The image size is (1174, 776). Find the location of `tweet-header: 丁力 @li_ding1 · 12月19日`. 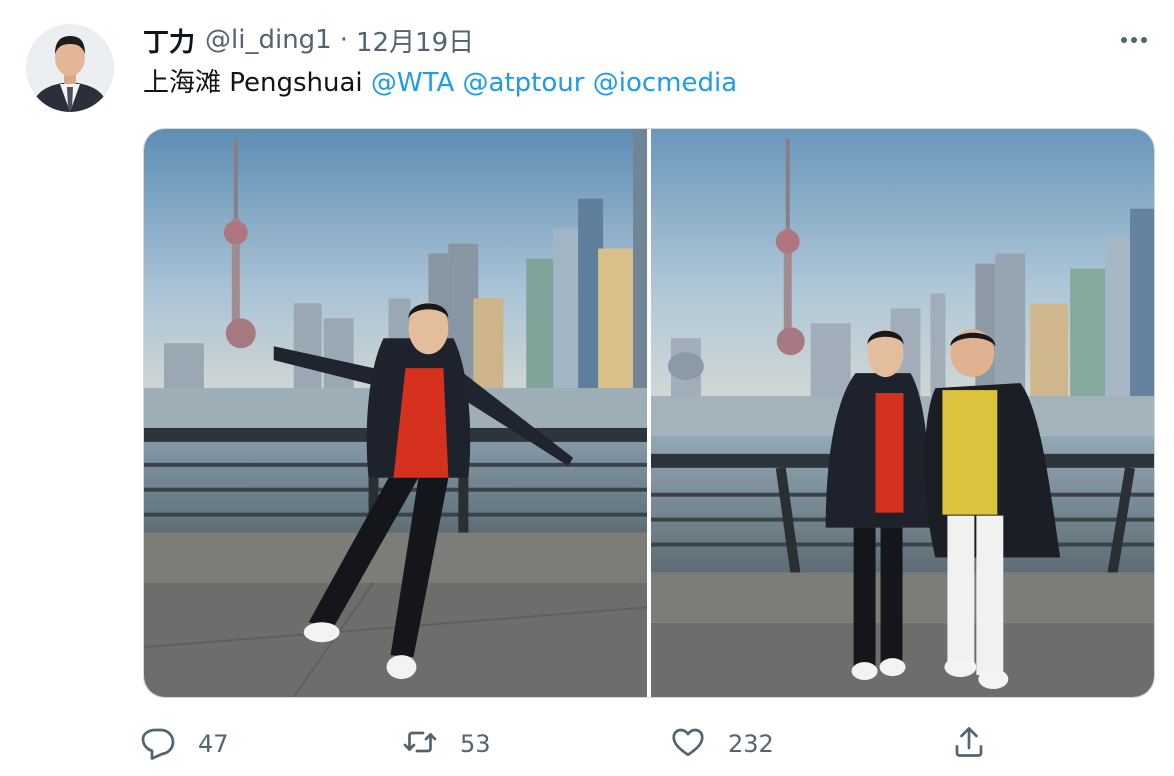

tweet-header: 丁力 @li_ding1 · 12月19日 is located at coordinates (308, 40).